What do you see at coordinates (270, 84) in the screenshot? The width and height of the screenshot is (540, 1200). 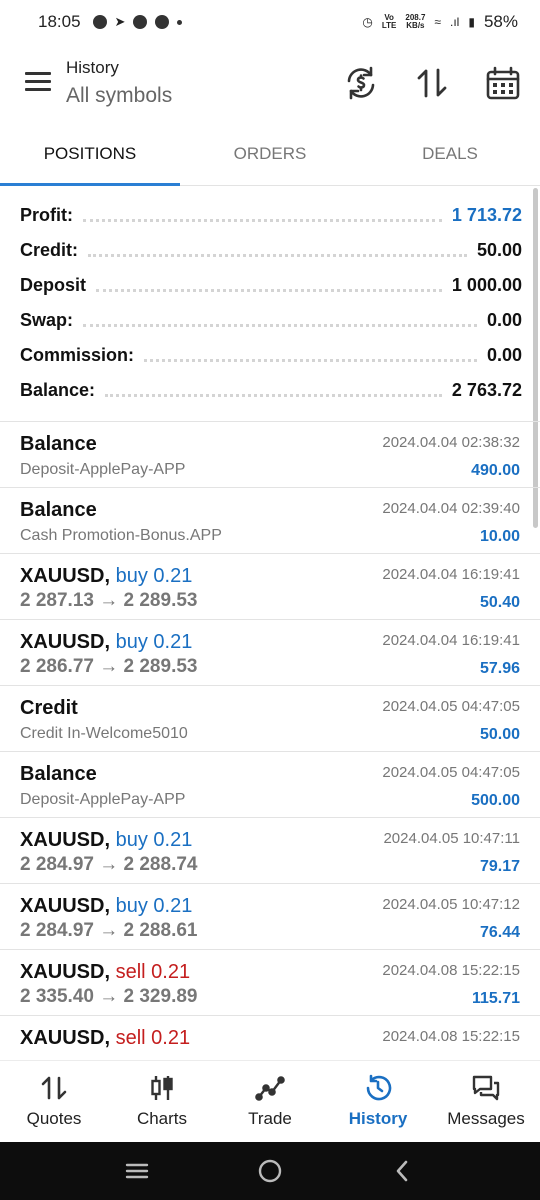 I see `app-header: History All symbols` at bounding box center [270, 84].